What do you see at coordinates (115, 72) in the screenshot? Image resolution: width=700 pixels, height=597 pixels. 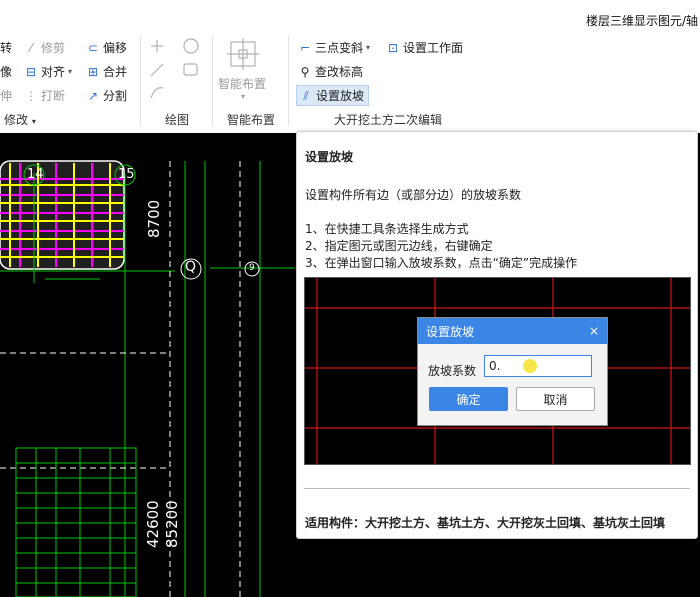 I see `merge-label: 合并` at bounding box center [115, 72].